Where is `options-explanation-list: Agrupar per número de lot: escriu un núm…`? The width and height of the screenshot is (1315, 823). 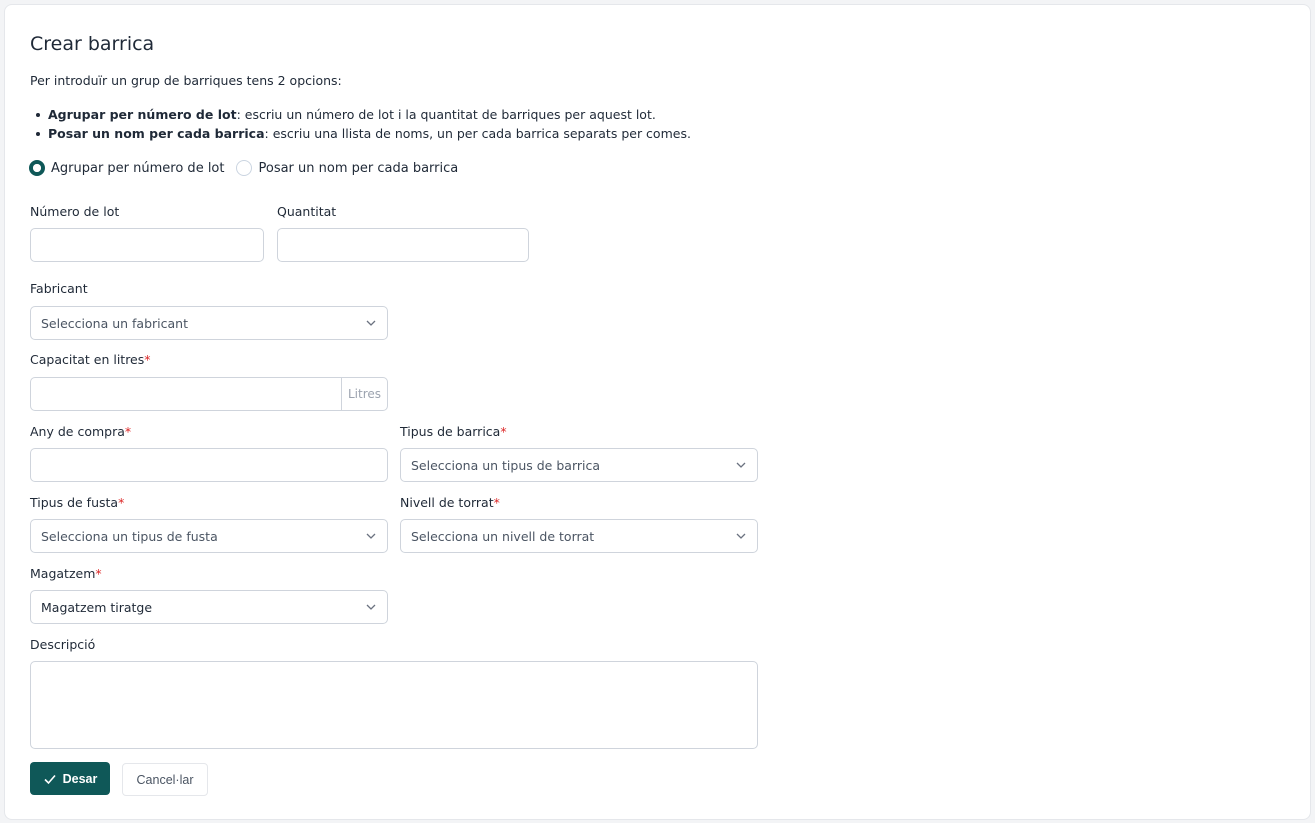
options-explanation-list: Agrupar per número de lot: escriu un núm… is located at coordinates (363, 124).